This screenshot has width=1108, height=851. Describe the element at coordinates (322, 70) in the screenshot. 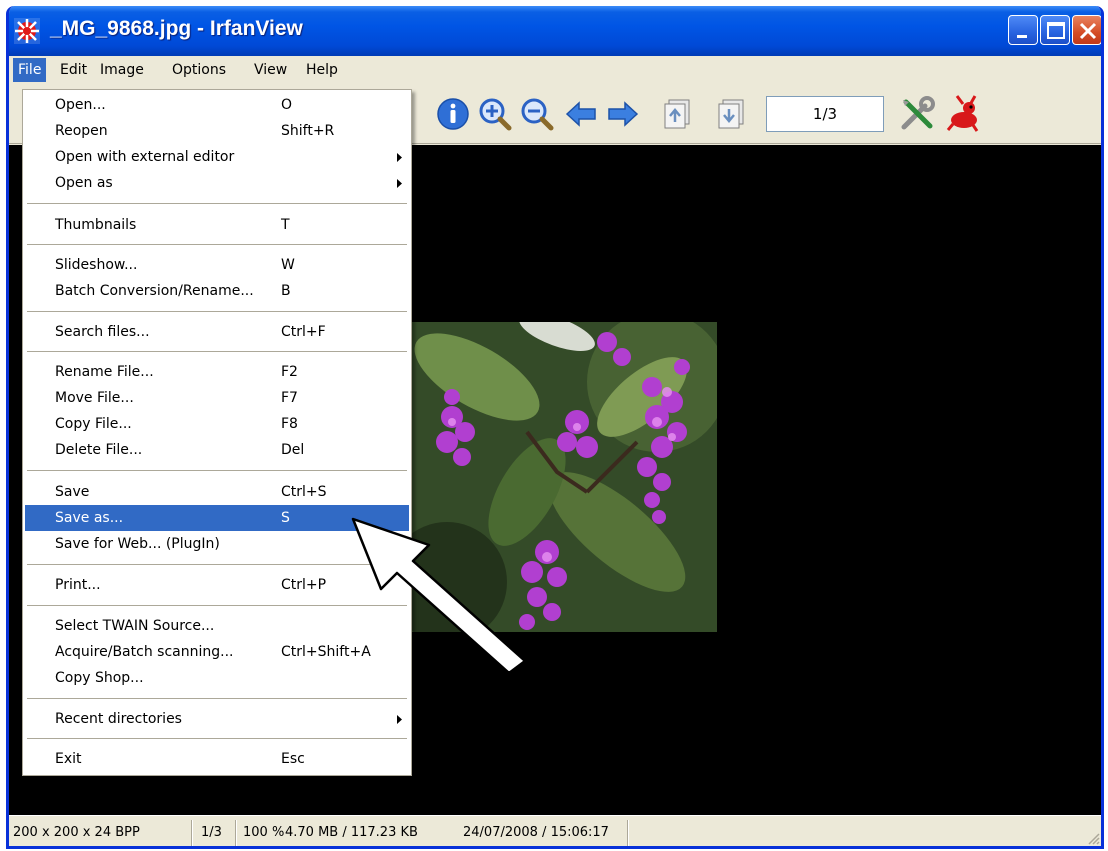

I see `menu-help: Help` at that location.